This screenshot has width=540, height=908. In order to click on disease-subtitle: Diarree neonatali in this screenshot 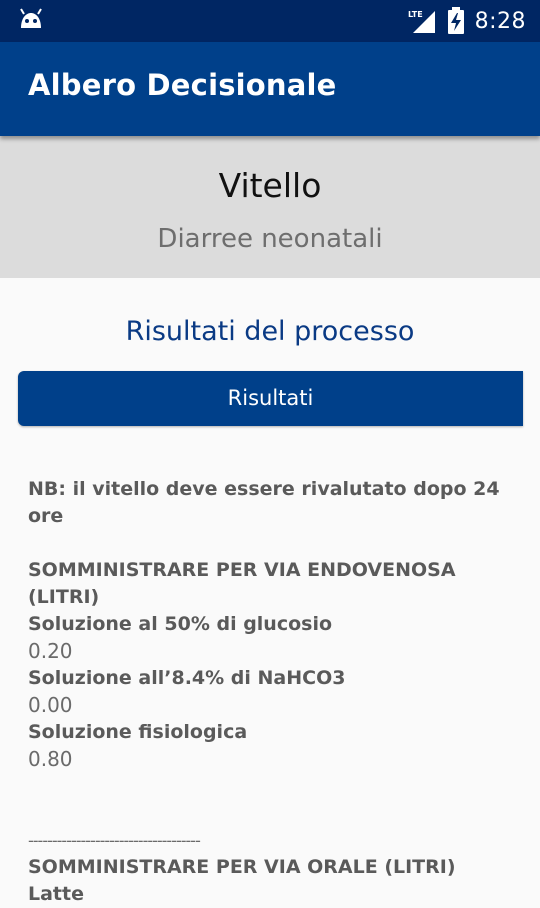, I will do `click(270, 239)`.